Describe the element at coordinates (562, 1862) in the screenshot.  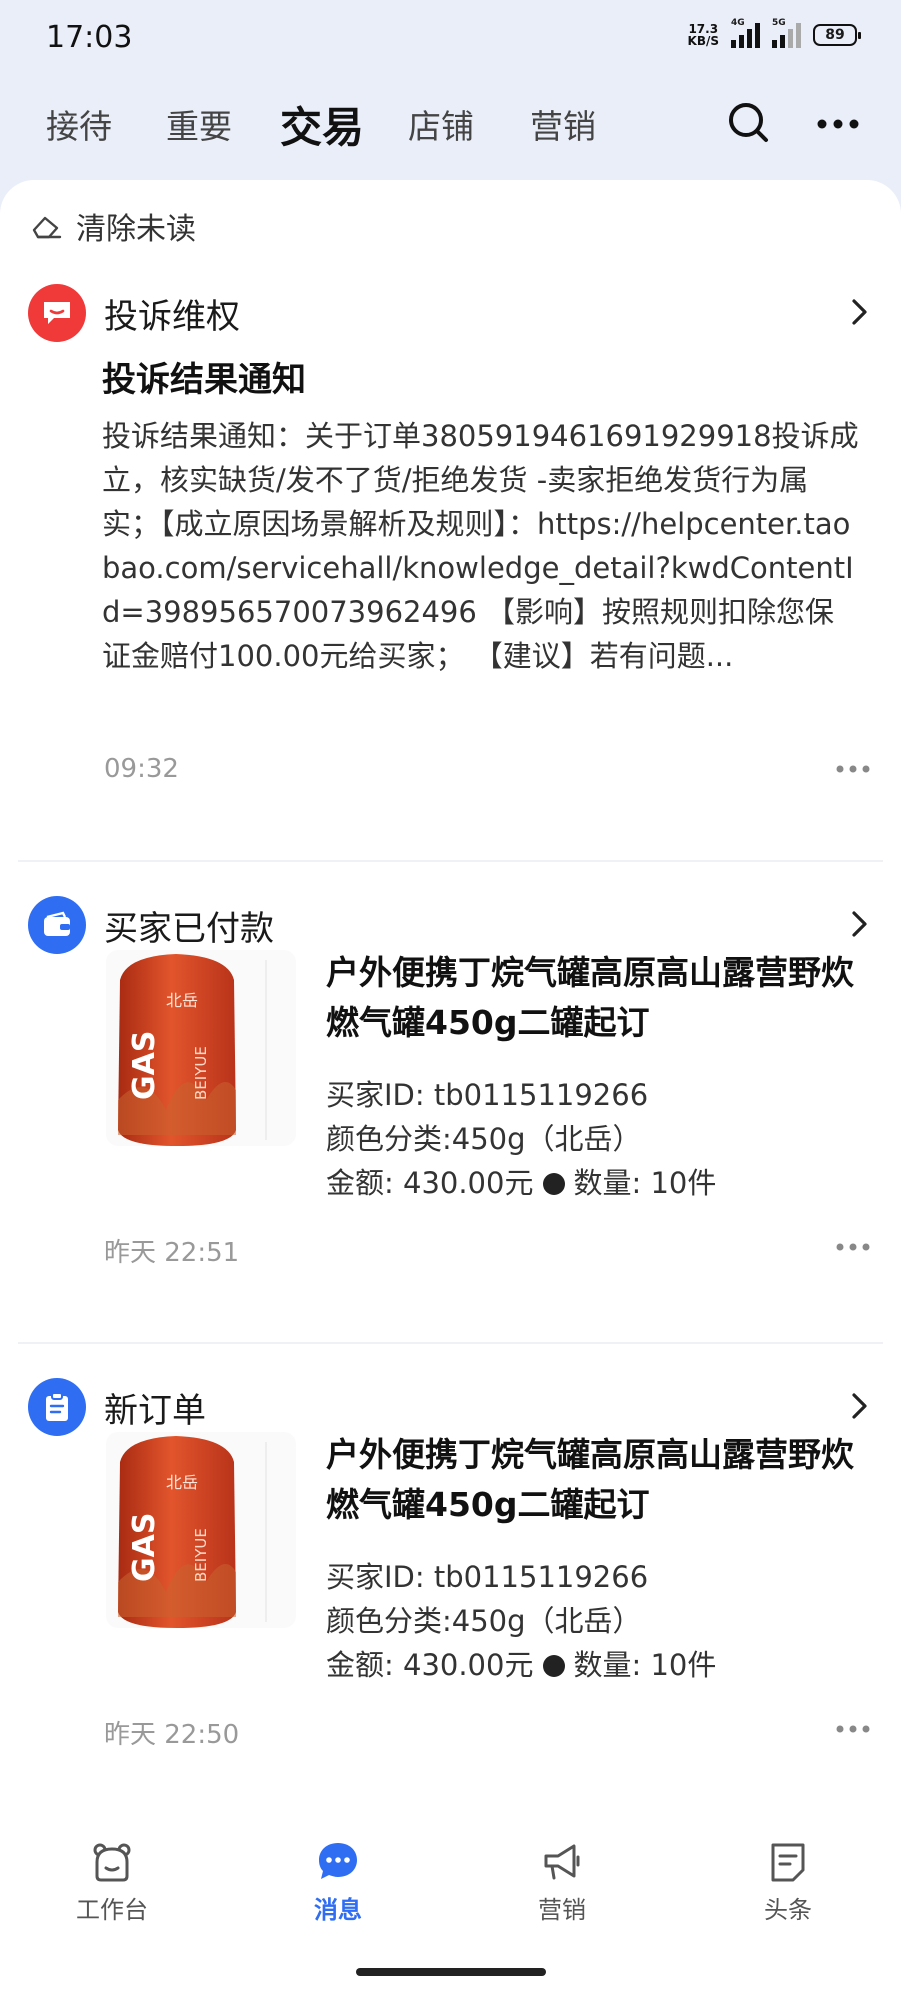
I see `megaphone-icon` at that location.